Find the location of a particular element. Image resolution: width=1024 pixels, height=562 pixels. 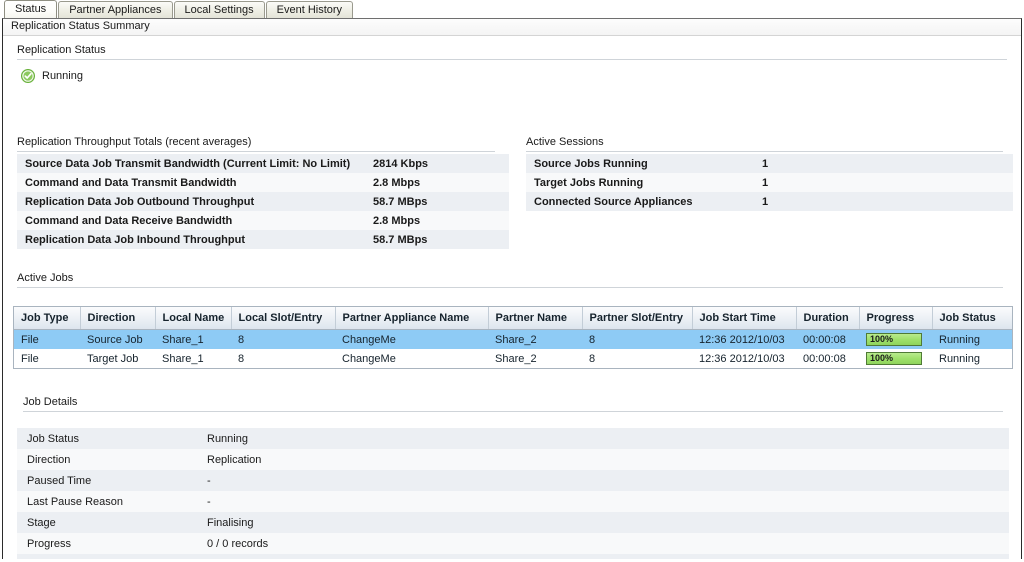

column-header-job-status: Job Status is located at coordinates (972, 318).